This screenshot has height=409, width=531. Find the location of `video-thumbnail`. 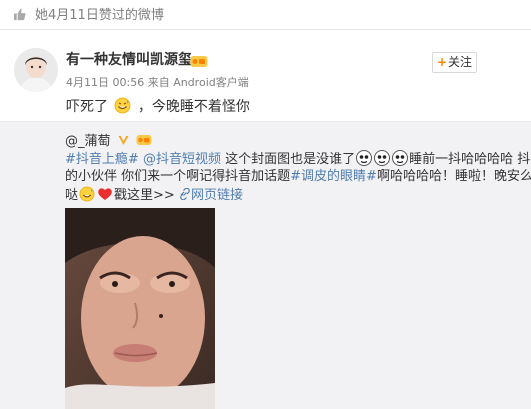

video-thumbnail is located at coordinates (140, 308).